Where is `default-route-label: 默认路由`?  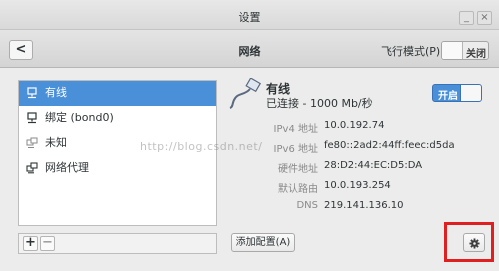 default-route-label: 默认路由 is located at coordinates (298, 189).